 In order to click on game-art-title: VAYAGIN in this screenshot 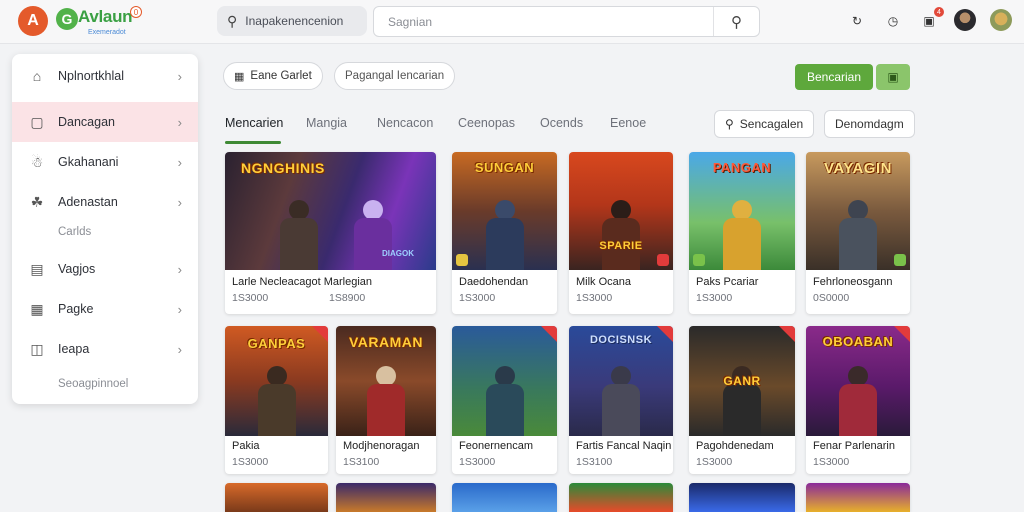, I will do `click(858, 168)`.